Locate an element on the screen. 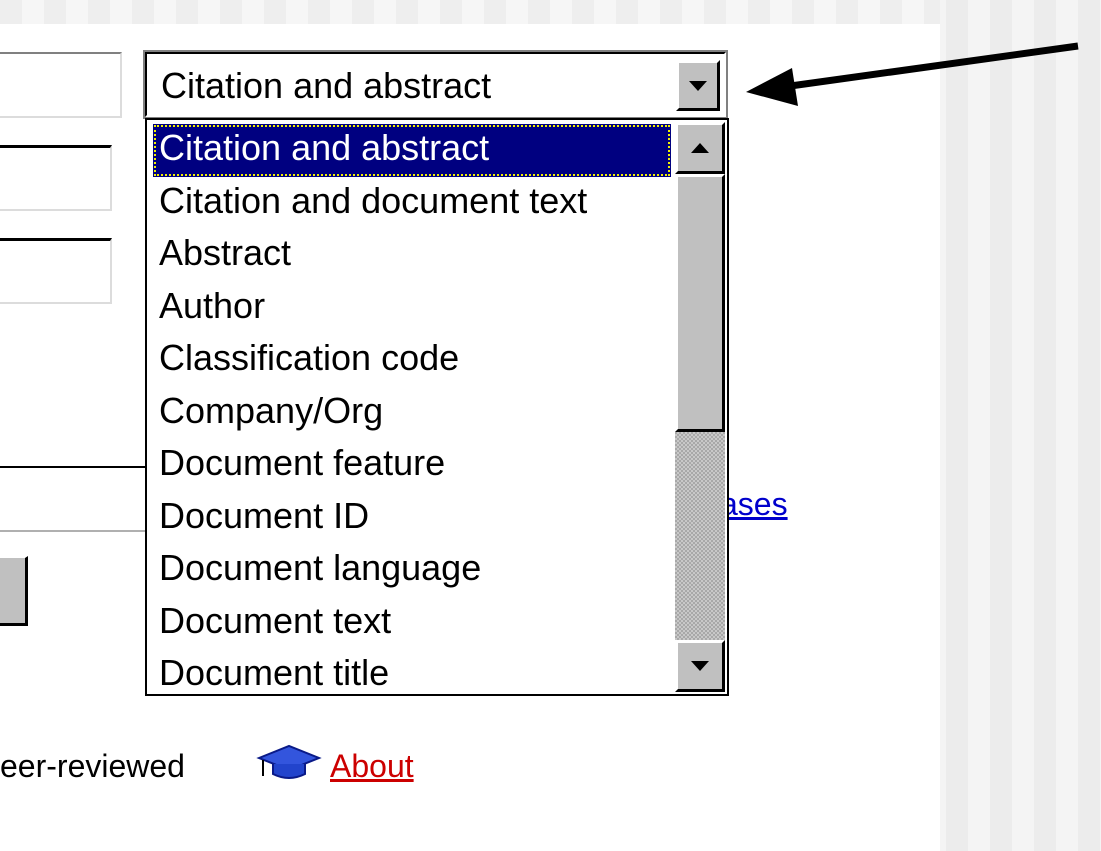 Image resolution: width=1101 pixels, height=851 pixels. arrow-icon is located at coordinates (912, 74).